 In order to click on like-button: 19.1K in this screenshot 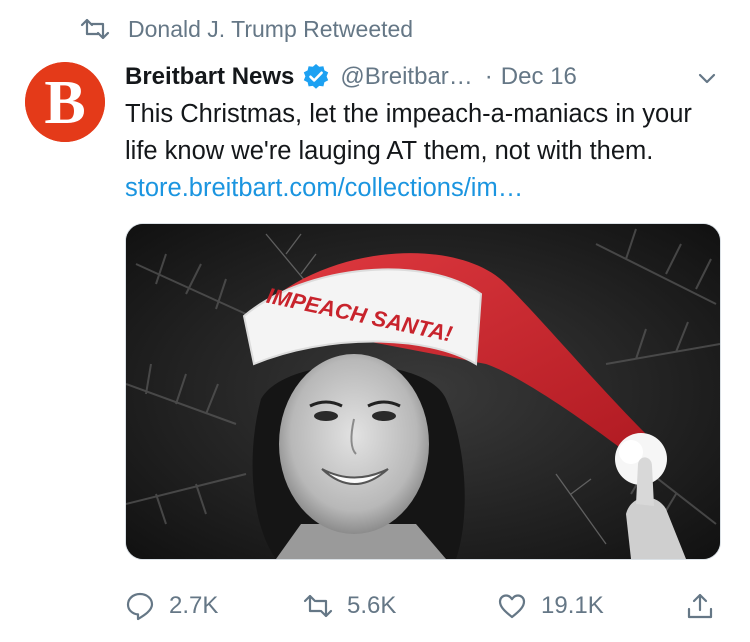, I will do `click(550, 606)`.